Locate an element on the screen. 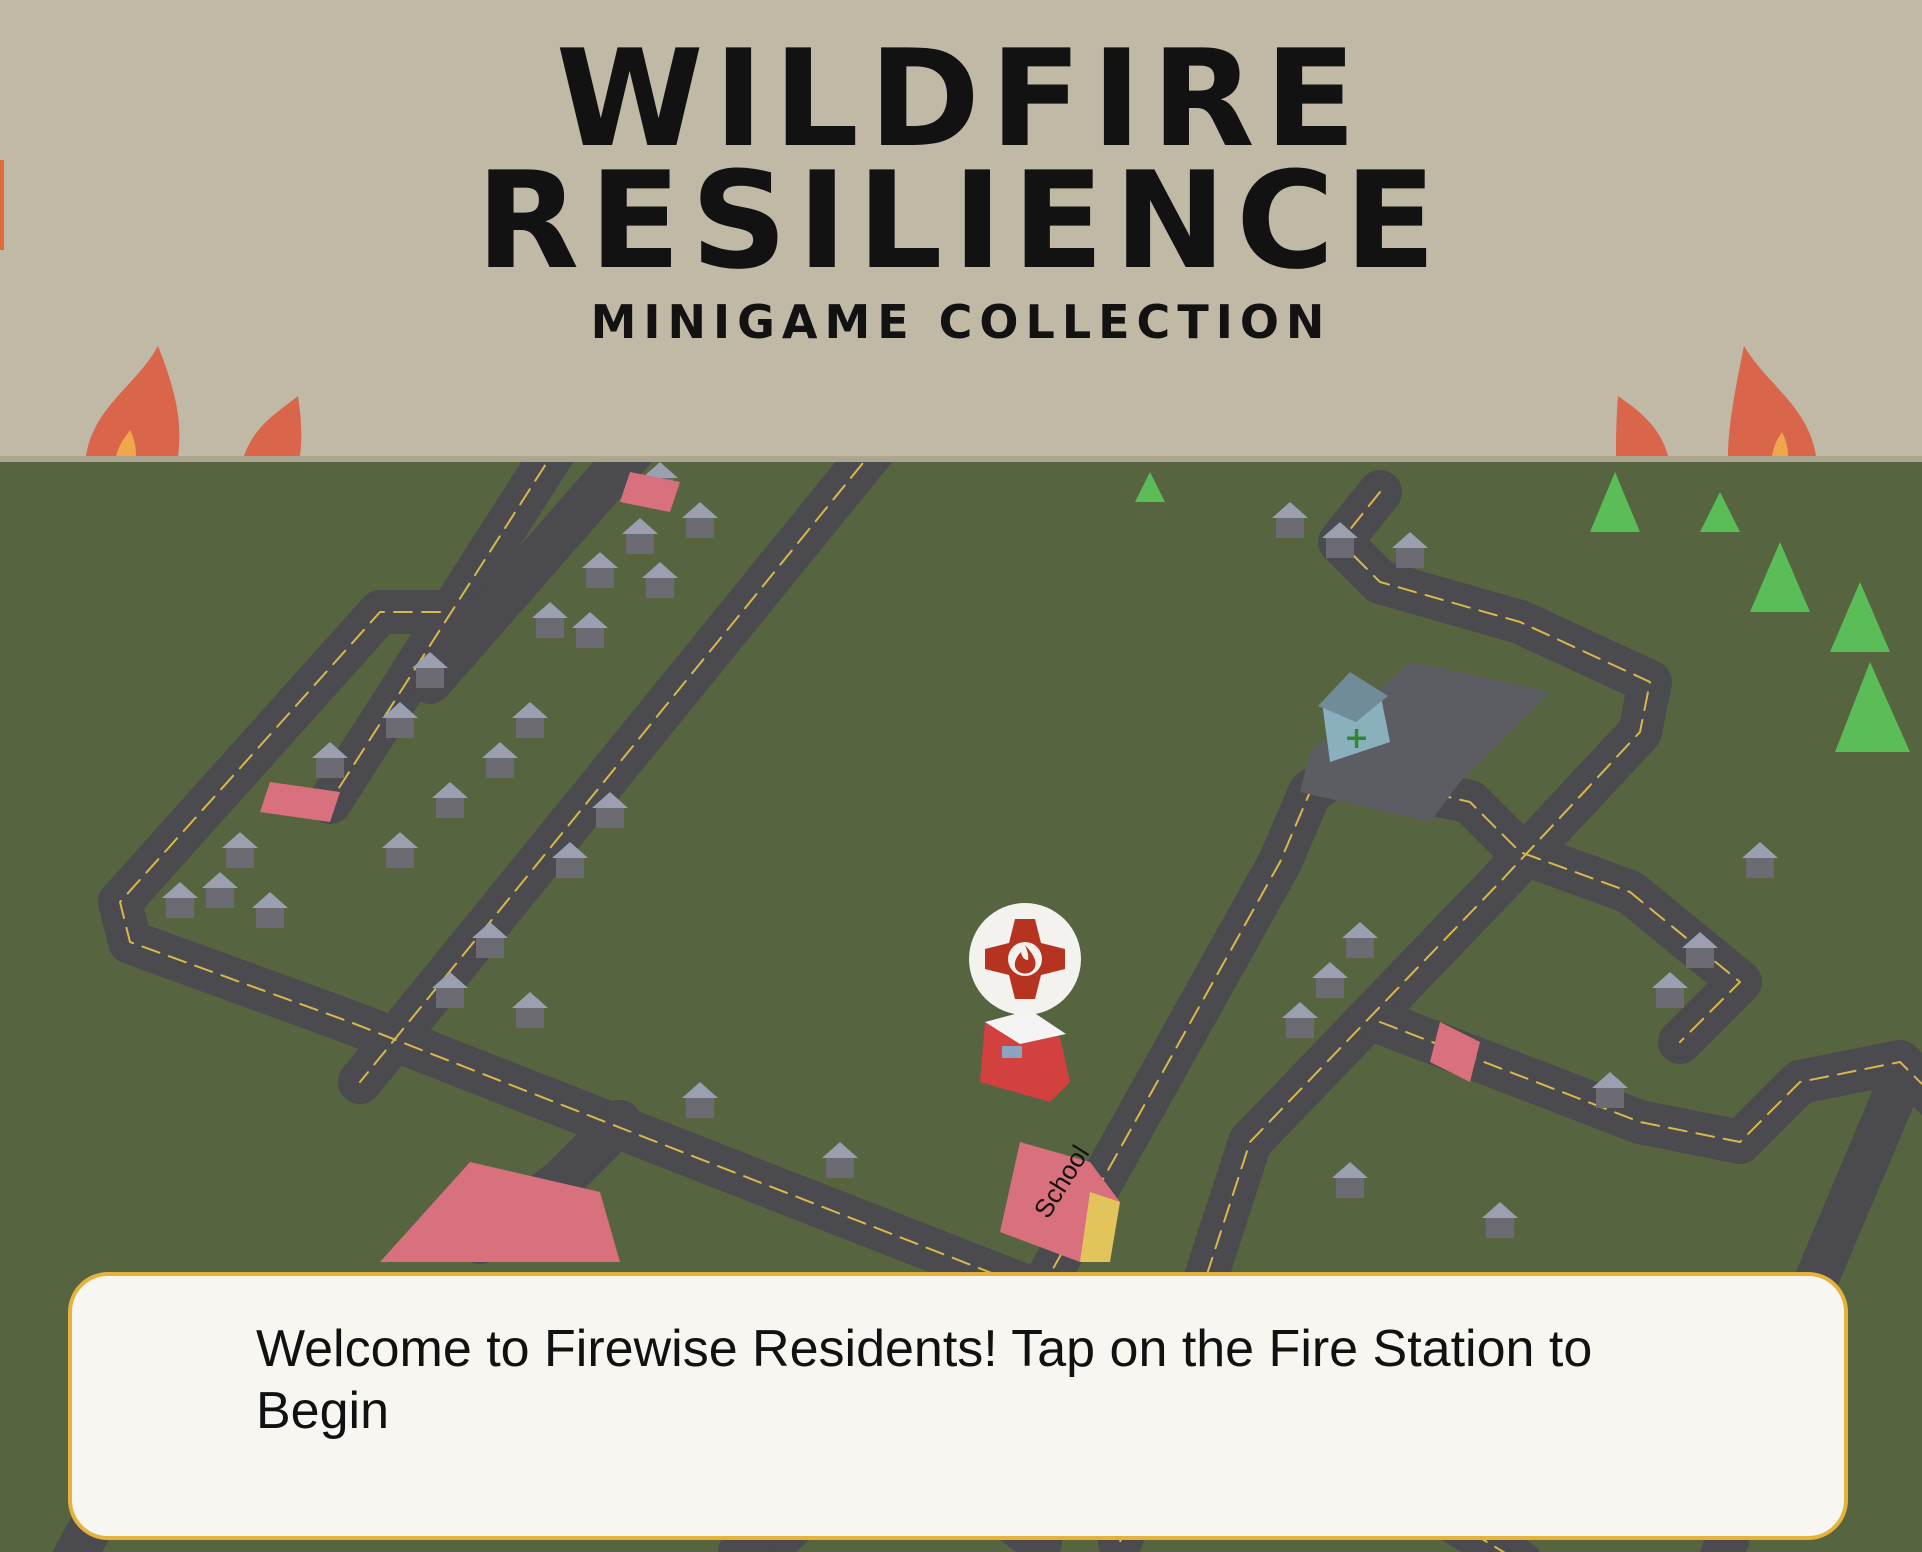  game-subtitle: MINIGAME COLLECTION is located at coordinates (961, 322).